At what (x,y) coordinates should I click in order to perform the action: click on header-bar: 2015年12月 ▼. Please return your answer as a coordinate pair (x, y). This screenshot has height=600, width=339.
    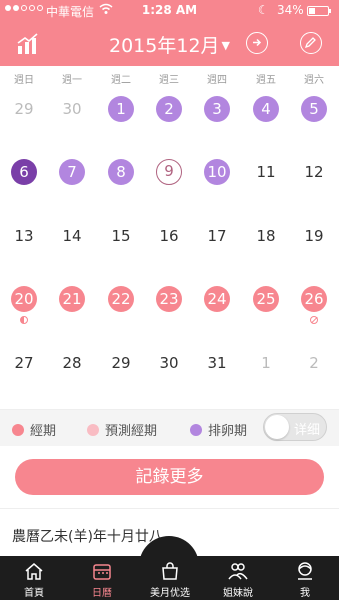
    Looking at the image, I should click on (169, 44).